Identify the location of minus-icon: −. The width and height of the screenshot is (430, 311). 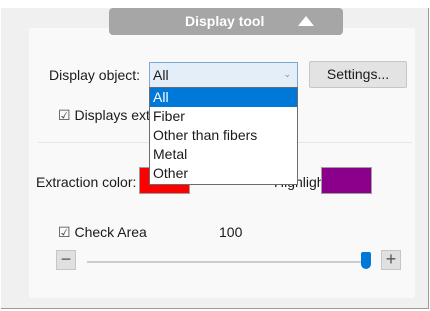
(66, 259).